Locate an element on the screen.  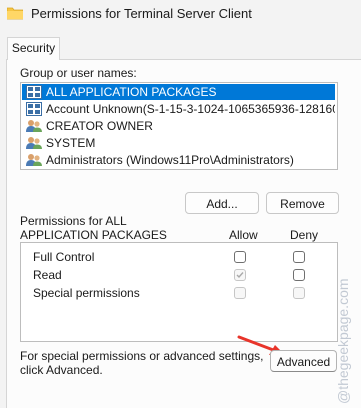
group-user-label: Group or user names: is located at coordinates (78, 73).